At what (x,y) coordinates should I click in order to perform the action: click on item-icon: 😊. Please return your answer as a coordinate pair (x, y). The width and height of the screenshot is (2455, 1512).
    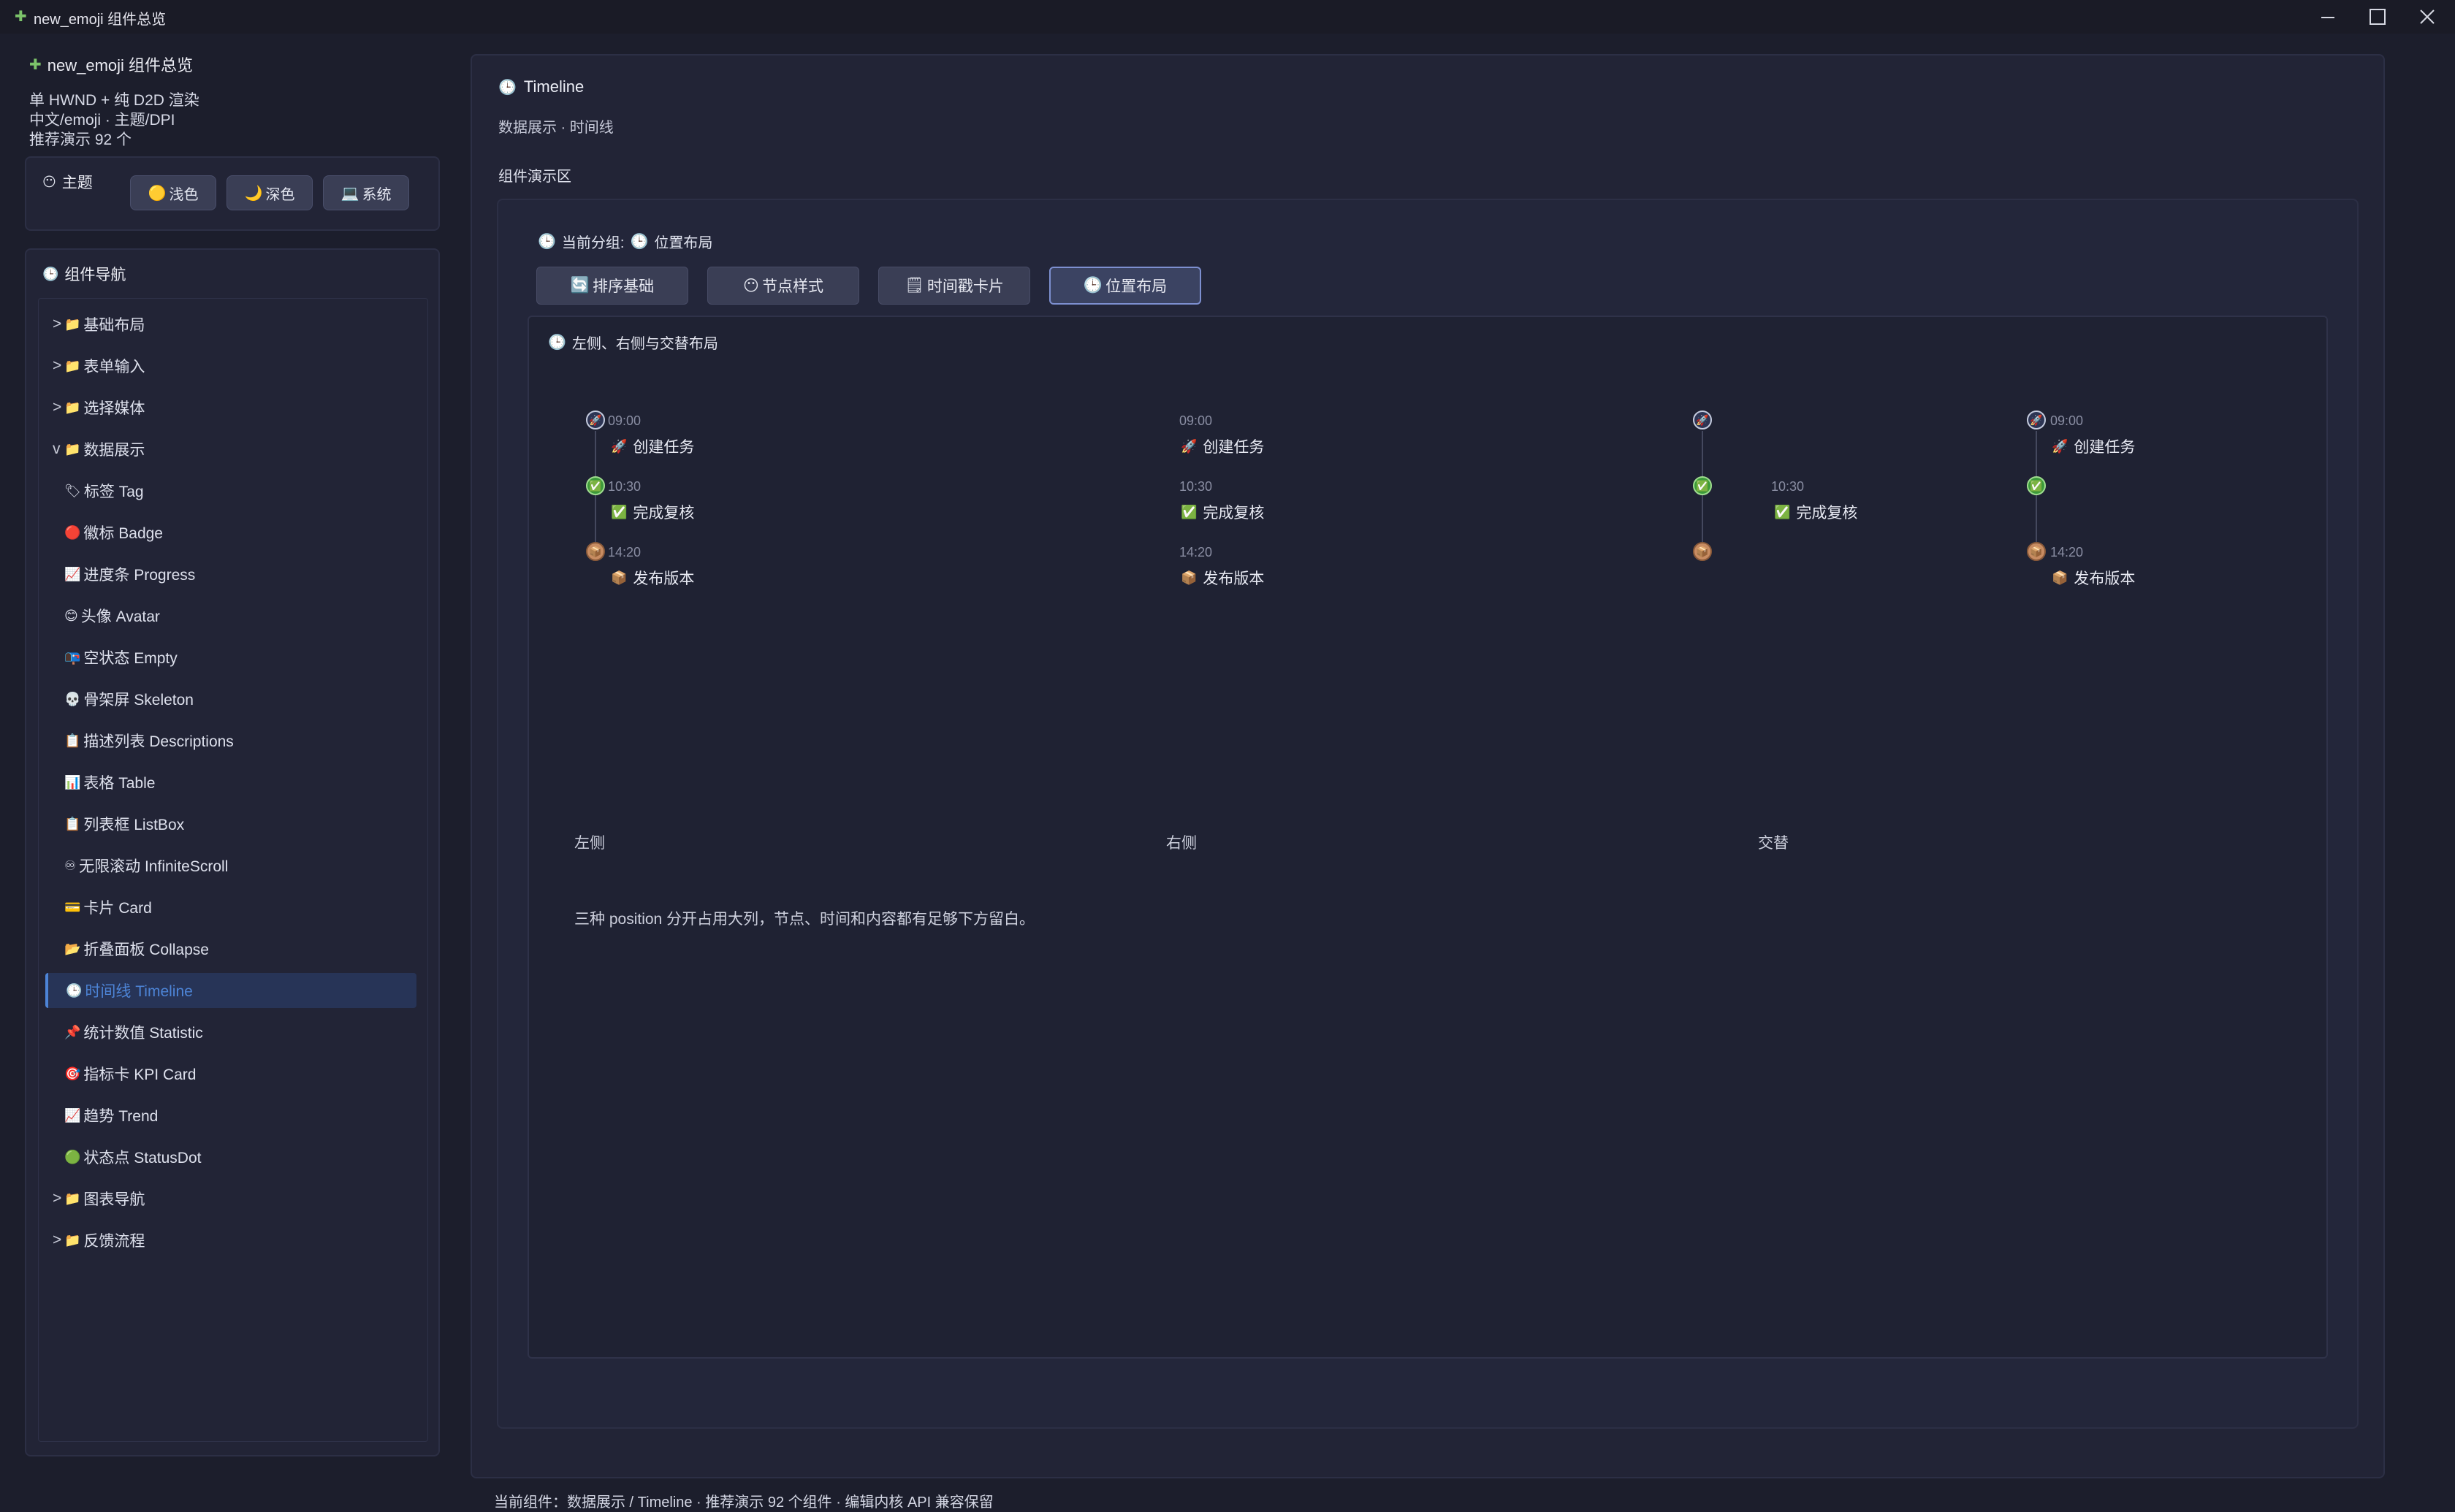
    Looking at the image, I should click on (71, 615).